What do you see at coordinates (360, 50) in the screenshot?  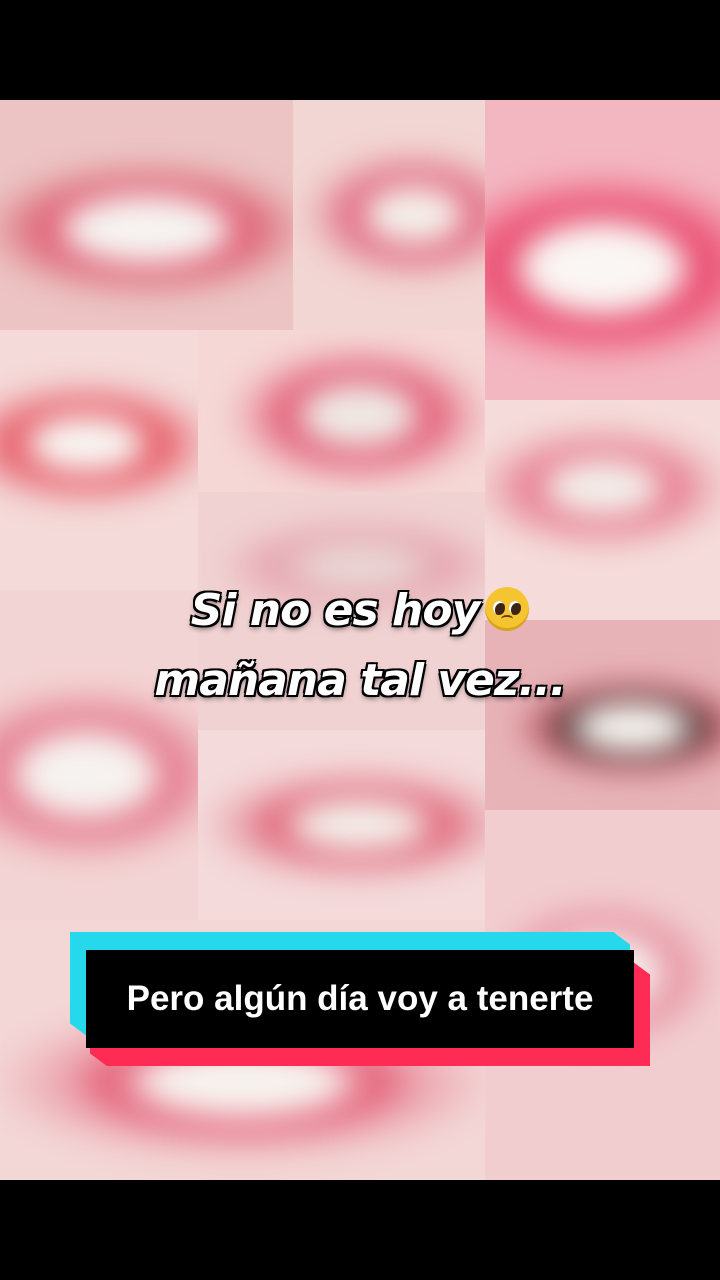 I see `letterbox-top` at bounding box center [360, 50].